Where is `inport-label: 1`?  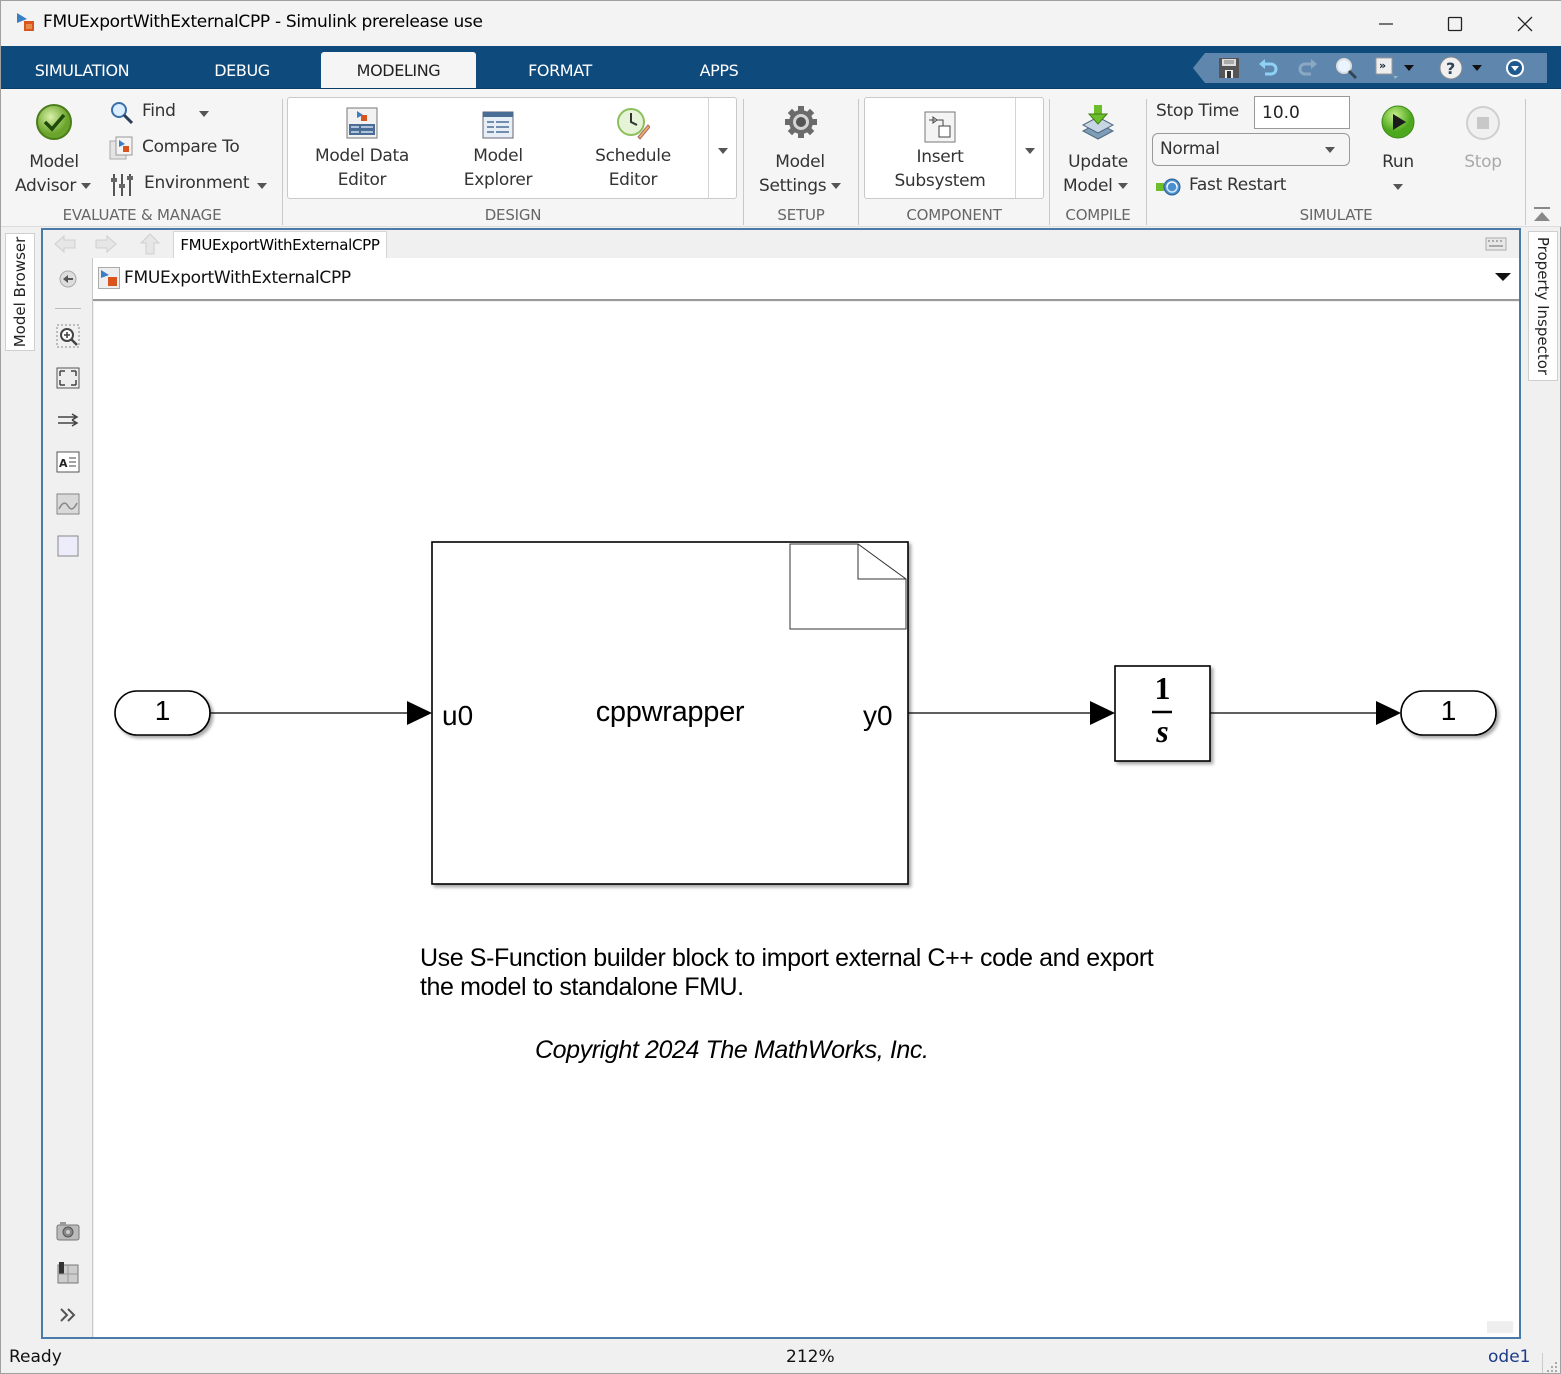
inport-label: 1 is located at coordinates (162, 710).